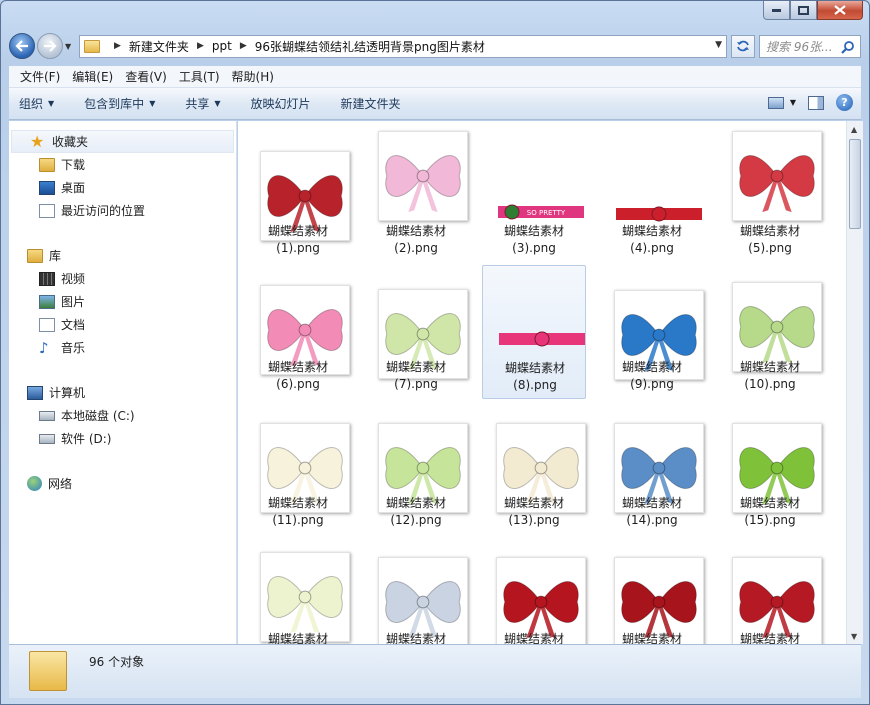 Image resolution: width=870 pixels, height=705 pixels. What do you see at coordinates (122, 301) in the screenshot?
I see `nav-pictures: 图片` at bounding box center [122, 301].